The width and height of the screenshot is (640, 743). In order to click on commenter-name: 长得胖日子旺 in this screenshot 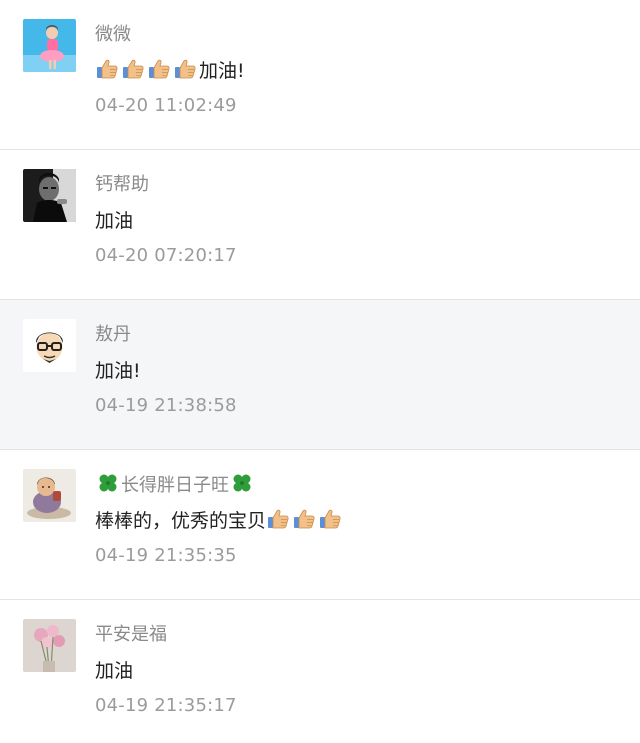, I will do `click(175, 485)`.